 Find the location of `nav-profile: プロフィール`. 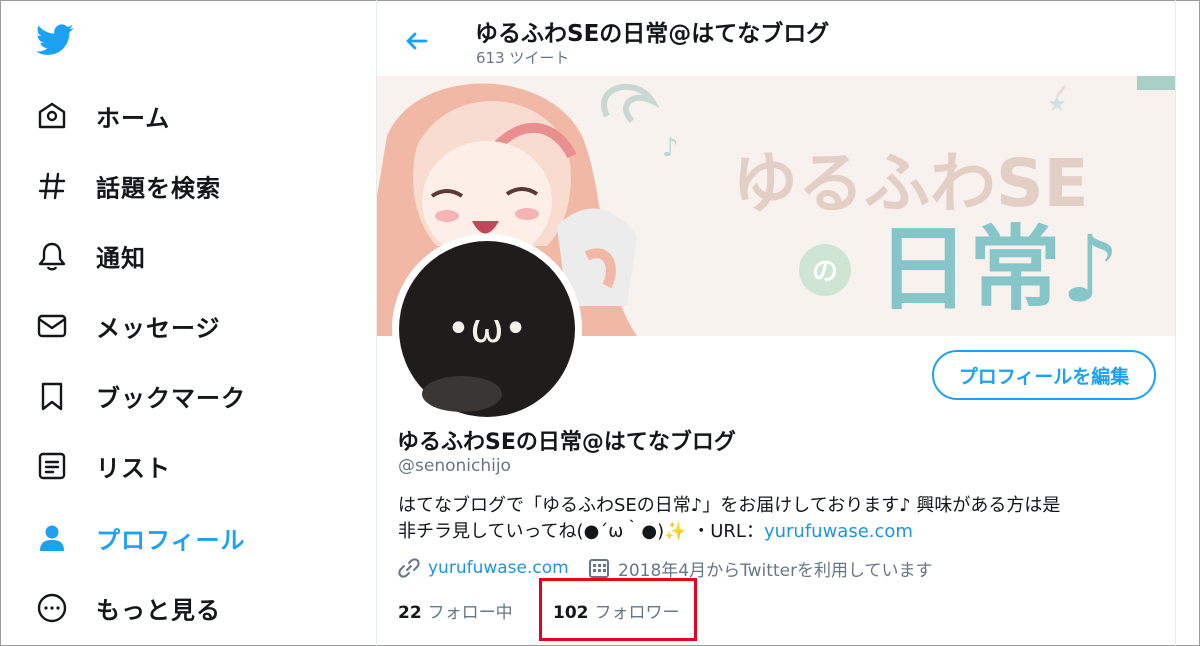

nav-profile: プロフィール is located at coordinates (165, 538).